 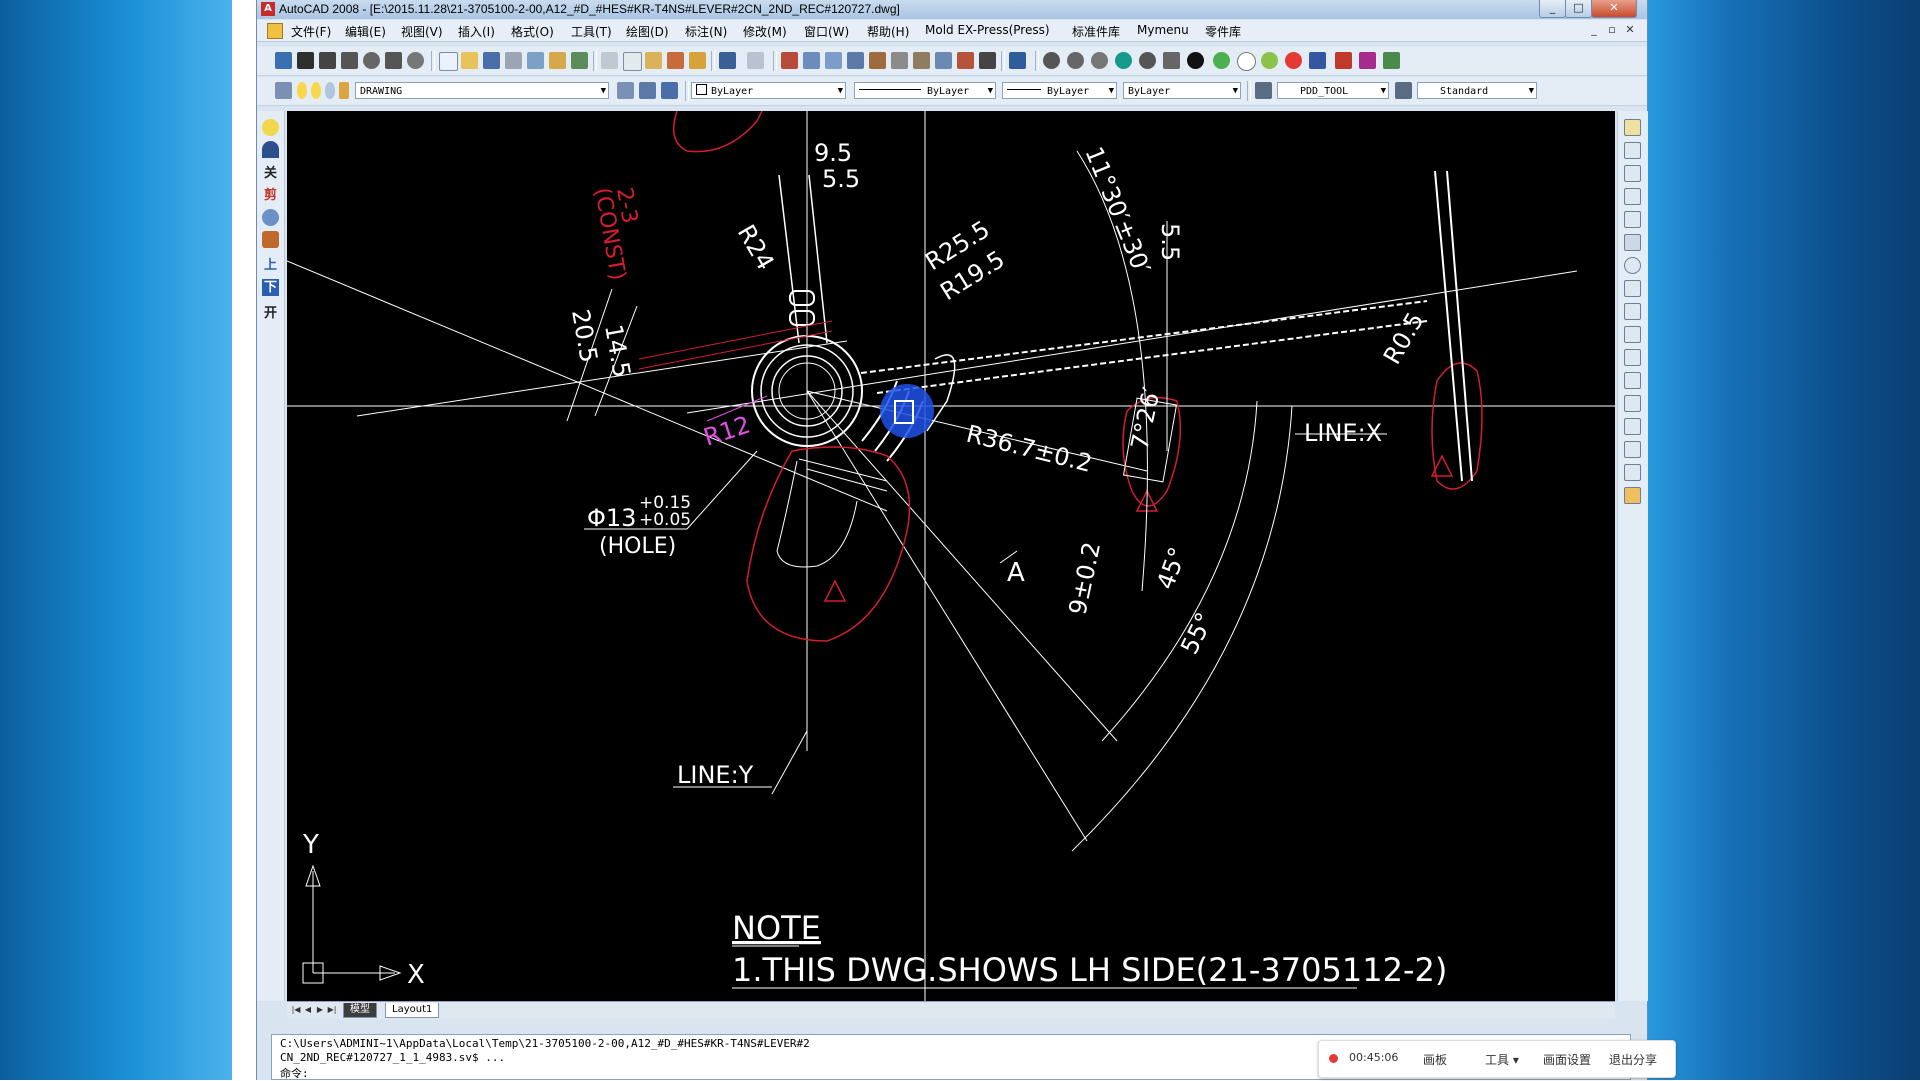 What do you see at coordinates (1343, 60) in the screenshot?
I see `part-icon` at bounding box center [1343, 60].